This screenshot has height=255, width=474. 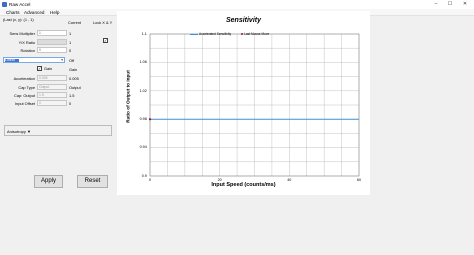 What do you see at coordinates (22, 33) in the screenshot?
I see `sens-multiplier-label: Sens Multiplier` at bounding box center [22, 33].